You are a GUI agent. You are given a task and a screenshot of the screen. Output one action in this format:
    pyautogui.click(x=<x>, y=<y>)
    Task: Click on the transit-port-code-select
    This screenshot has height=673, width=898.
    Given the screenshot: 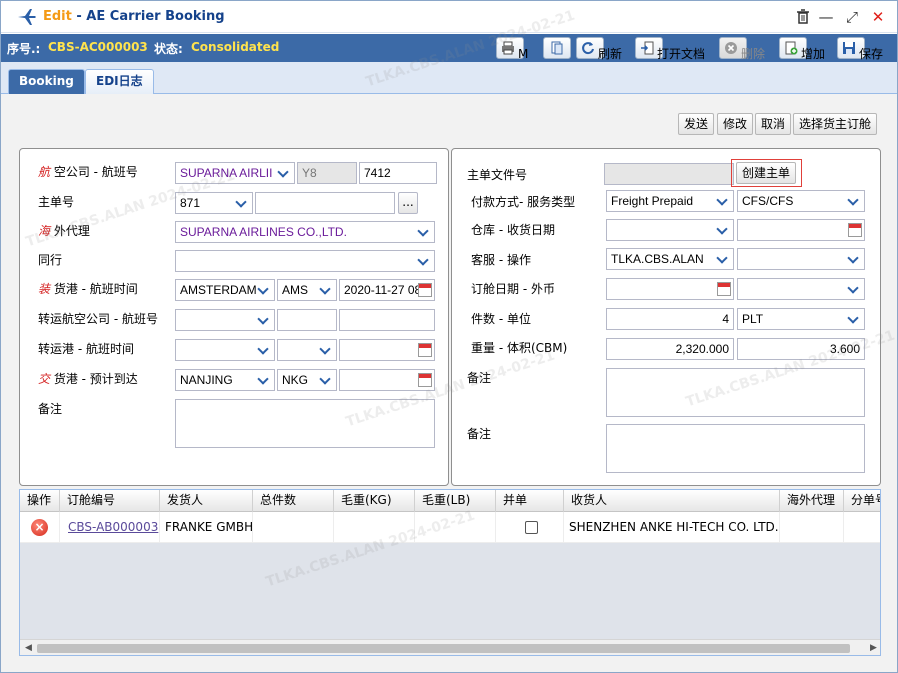 What is the action you would take?
    pyautogui.click(x=307, y=350)
    